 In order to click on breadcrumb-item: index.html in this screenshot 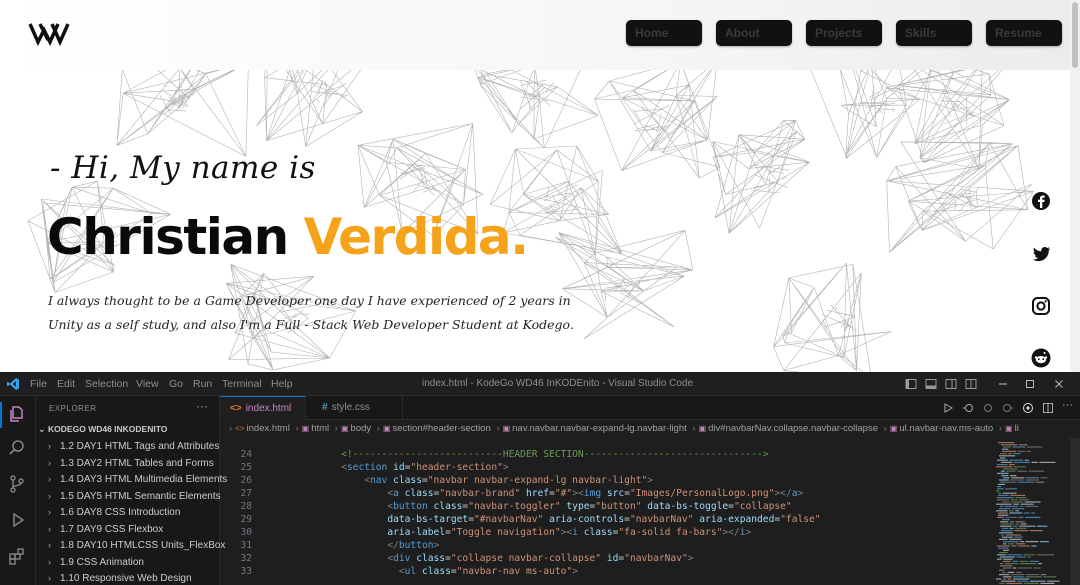, I will do `click(268, 428)`.